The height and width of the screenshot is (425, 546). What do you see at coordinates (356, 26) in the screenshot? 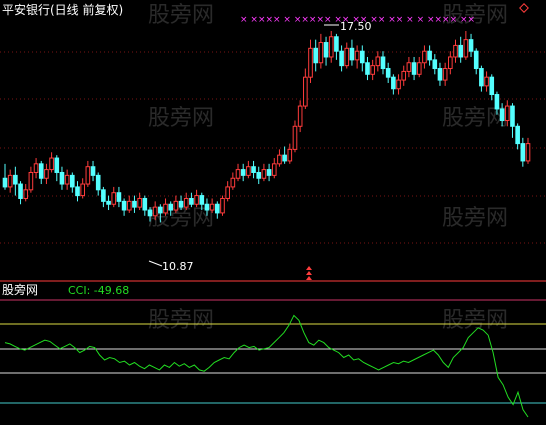
I see `high-label: 17.50` at bounding box center [356, 26].